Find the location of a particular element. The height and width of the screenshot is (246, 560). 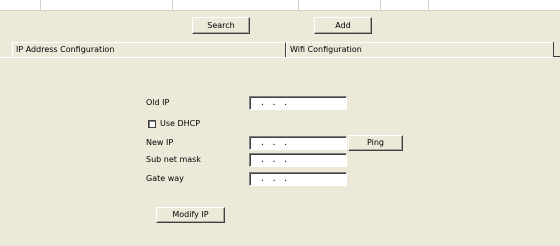

tab-scroll-edge is located at coordinates (556, 49).